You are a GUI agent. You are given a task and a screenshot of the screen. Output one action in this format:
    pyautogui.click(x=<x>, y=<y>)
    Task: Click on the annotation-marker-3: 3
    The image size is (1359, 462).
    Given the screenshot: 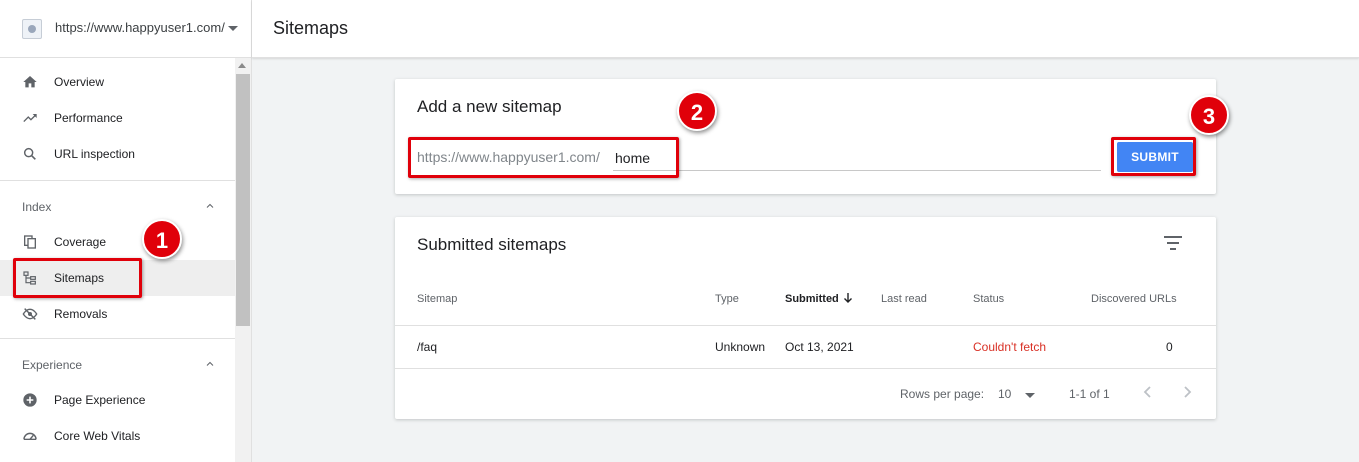 What is the action you would take?
    pyautogui.click(x=1209, y=115)
    